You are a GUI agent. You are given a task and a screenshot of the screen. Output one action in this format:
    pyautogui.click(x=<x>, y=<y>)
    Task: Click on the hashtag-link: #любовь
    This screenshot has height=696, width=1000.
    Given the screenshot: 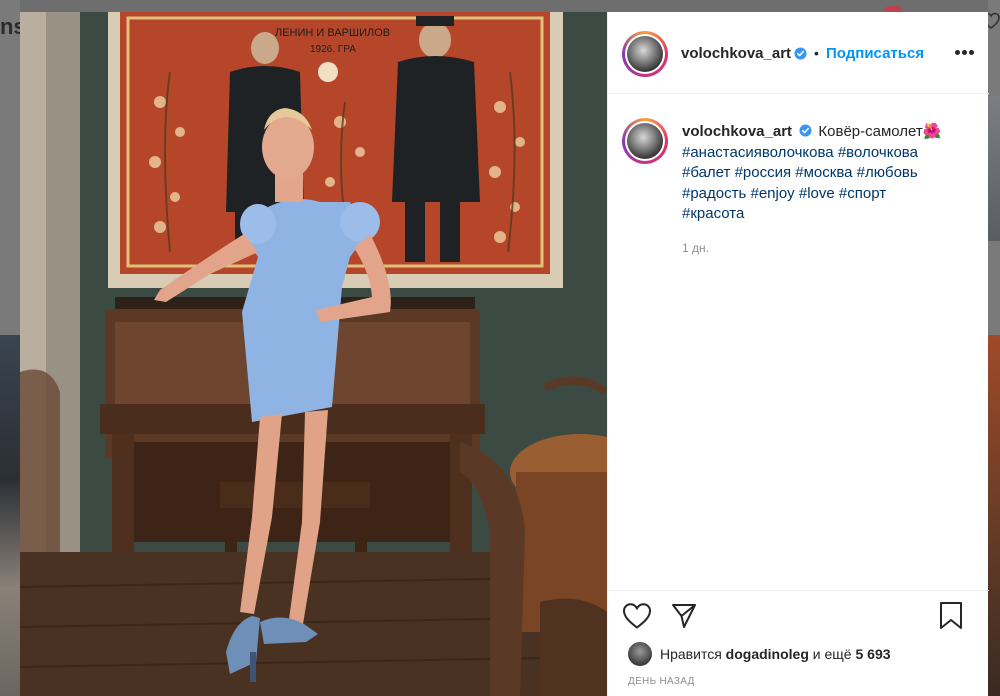 What is the action you would take?
    pyautogui.click(x=887, y=172)
    